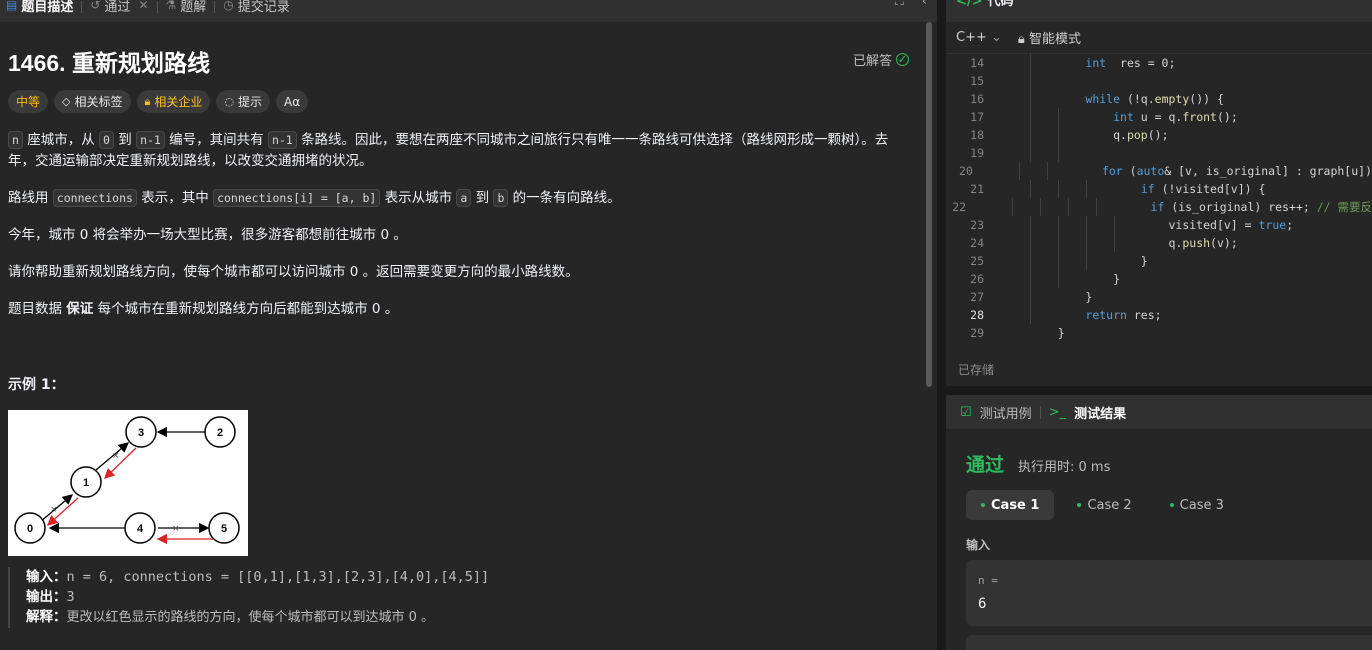  Describe the element at coordinates (1159, 153) in the screenshot. I see `code-line: 19` at that location.